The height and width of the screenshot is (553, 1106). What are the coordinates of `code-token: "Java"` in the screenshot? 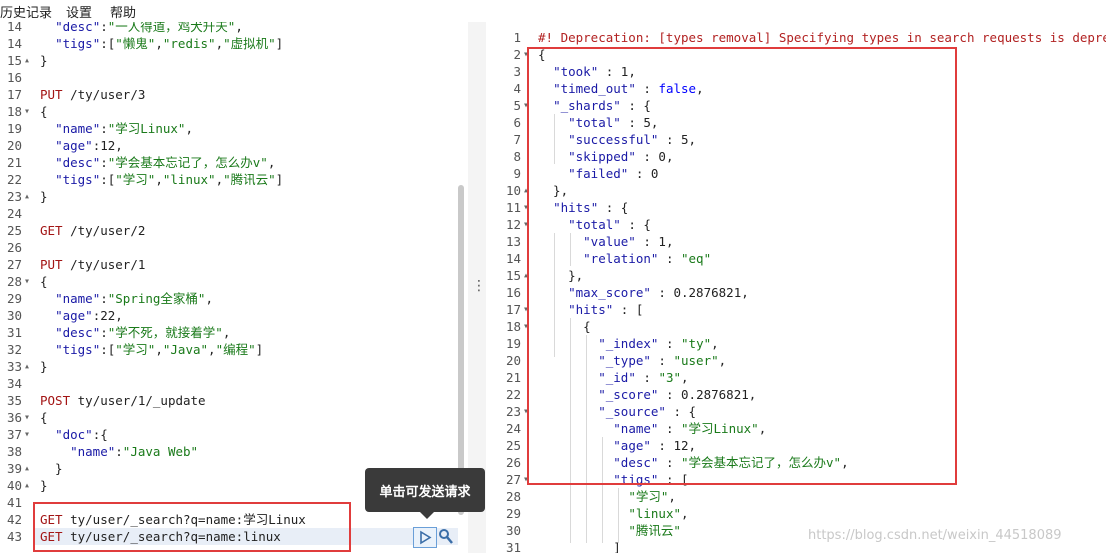 It's located at (185, 349).